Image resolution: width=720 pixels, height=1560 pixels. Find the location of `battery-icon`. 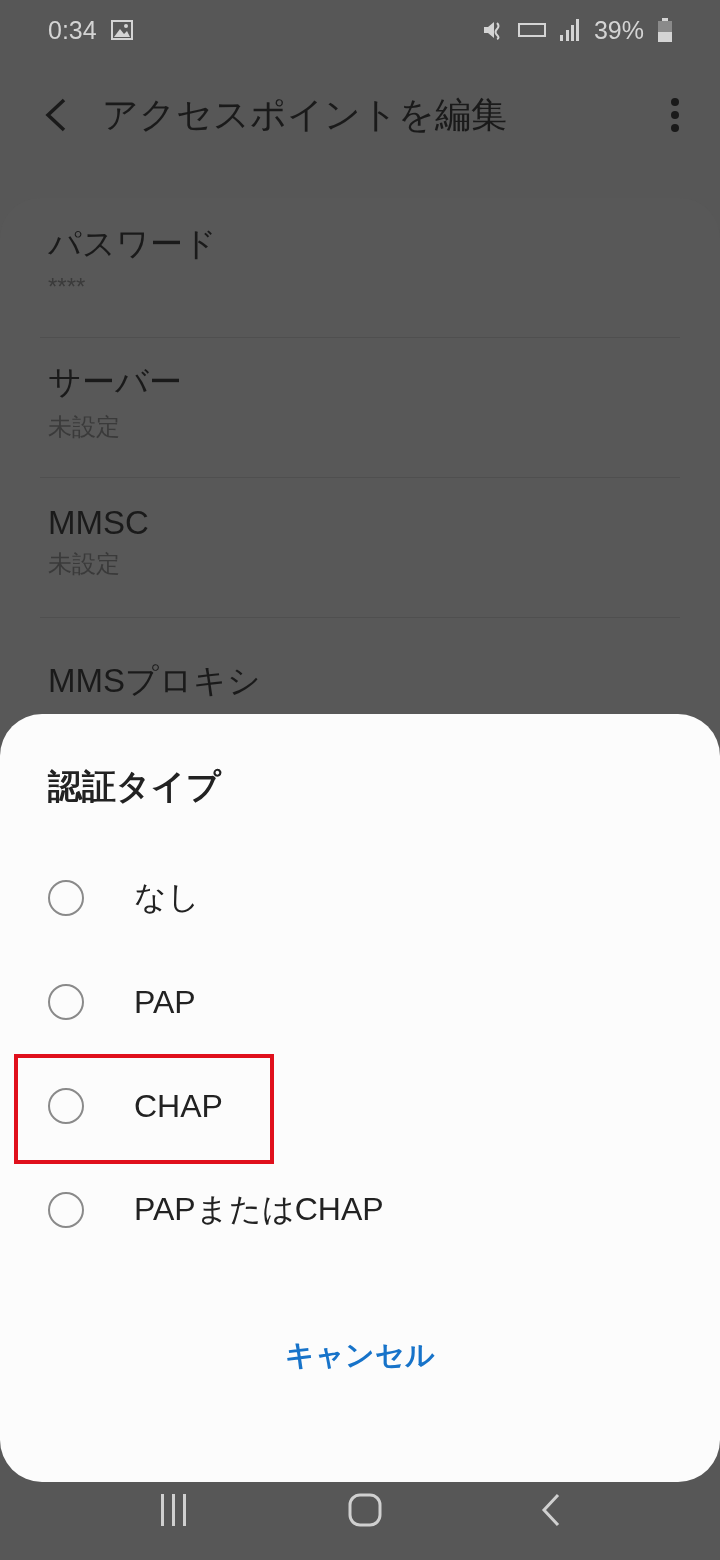

battery-icon is located at coordinates (665, 30).